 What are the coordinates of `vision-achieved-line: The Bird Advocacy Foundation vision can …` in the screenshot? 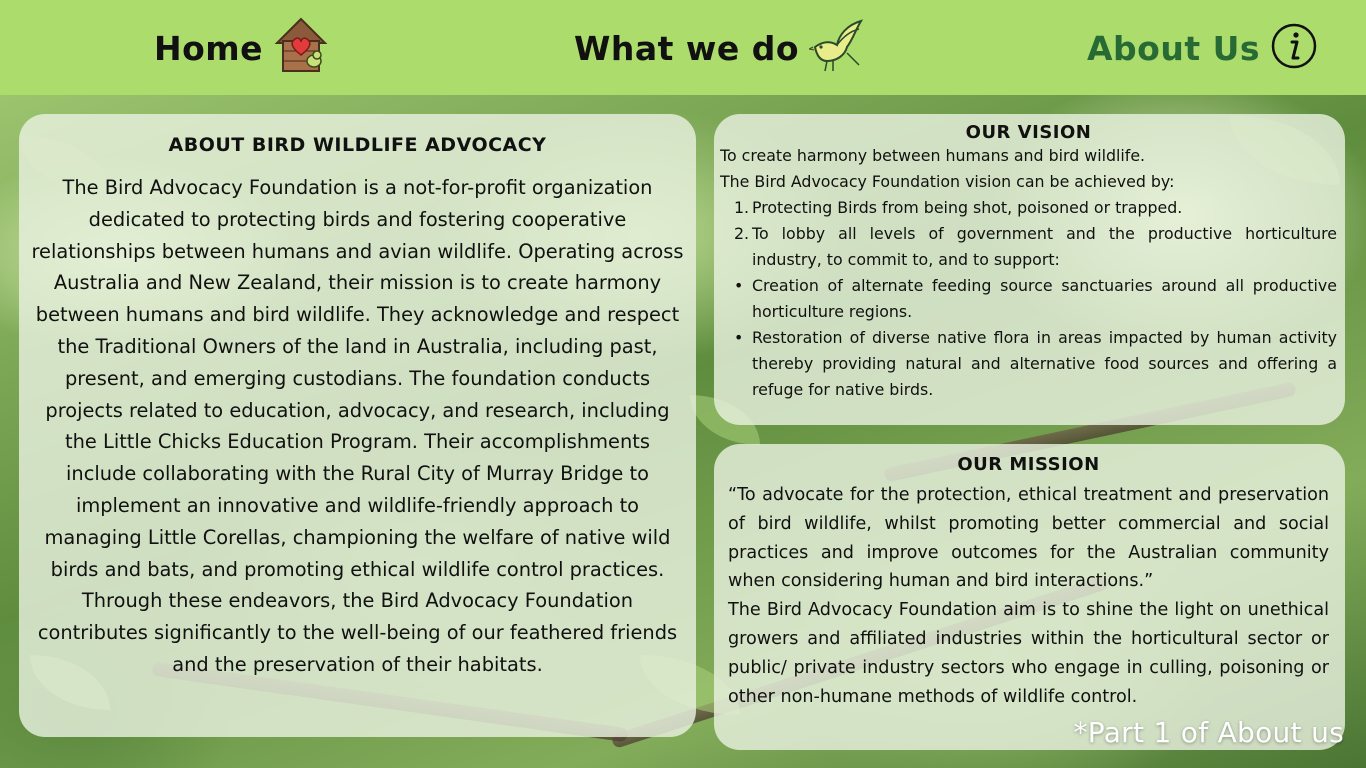 It's located at (947, 181).